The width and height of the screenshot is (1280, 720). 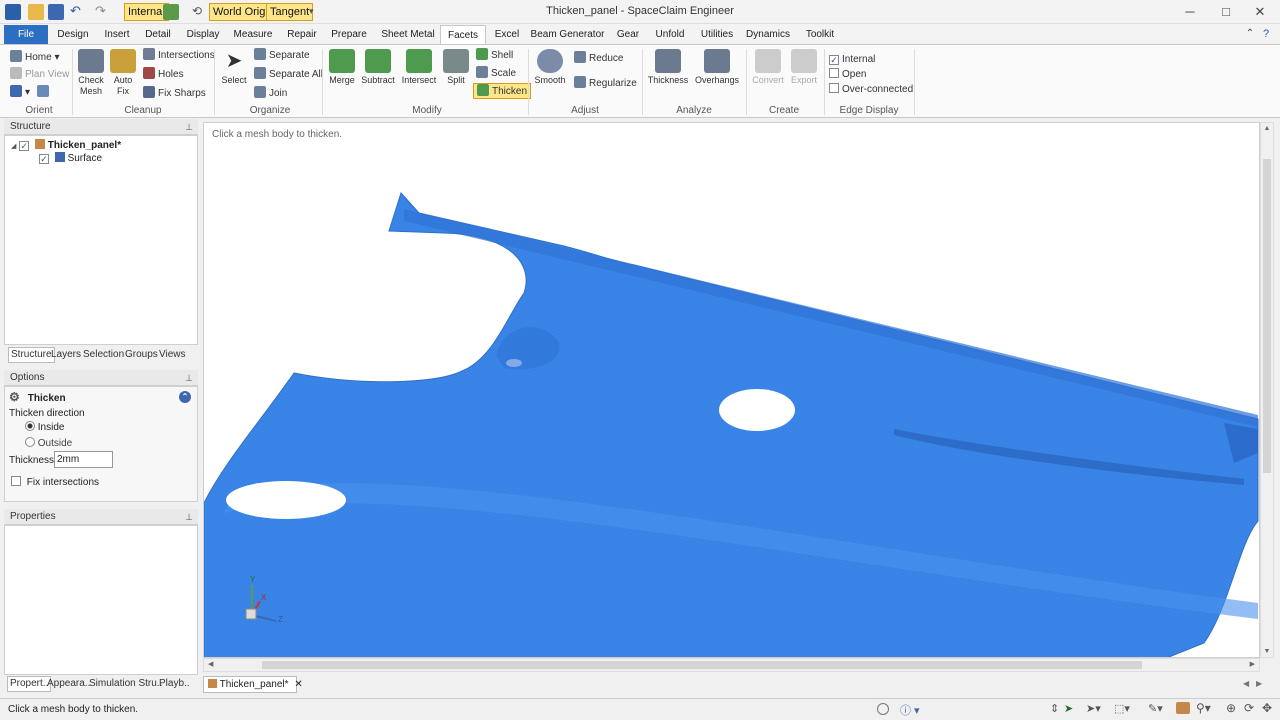 What do you see at coordinates (628, 34) in the screenshot?
I see `tab-gear: Gear` at bounding box center [628, 34].